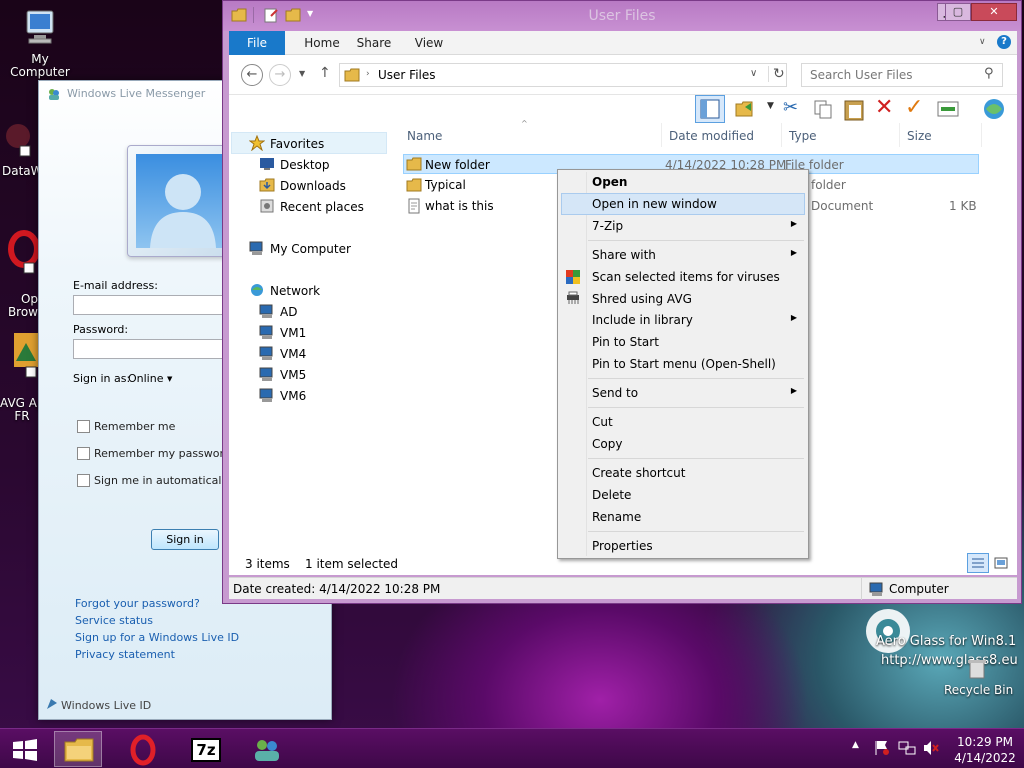 Image resolution: width=1024 pixels, height=768 pixels. What do you see at coordinates (150, 378) in the screenshot?
I see `status-dropdown: Online ▼` at bounding box center [150, 378].